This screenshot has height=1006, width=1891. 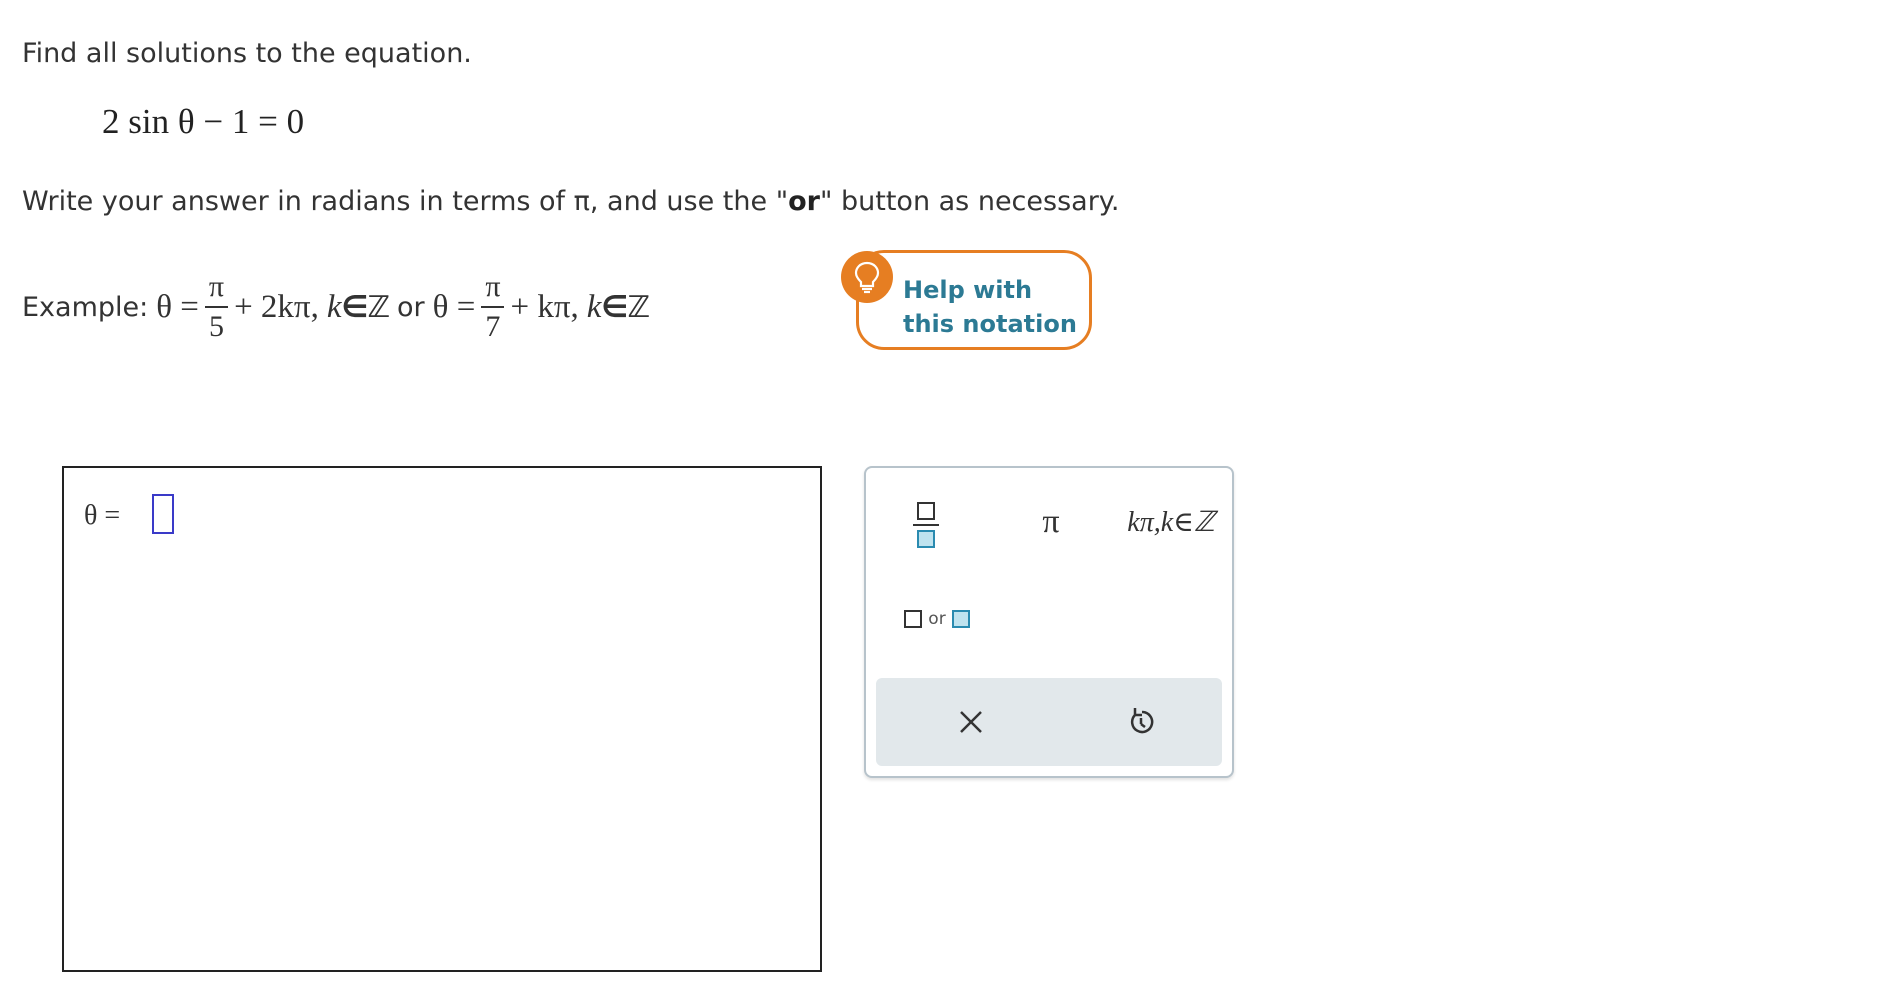 I want to click on or-right-box-icon, so click(x=960, y=619).